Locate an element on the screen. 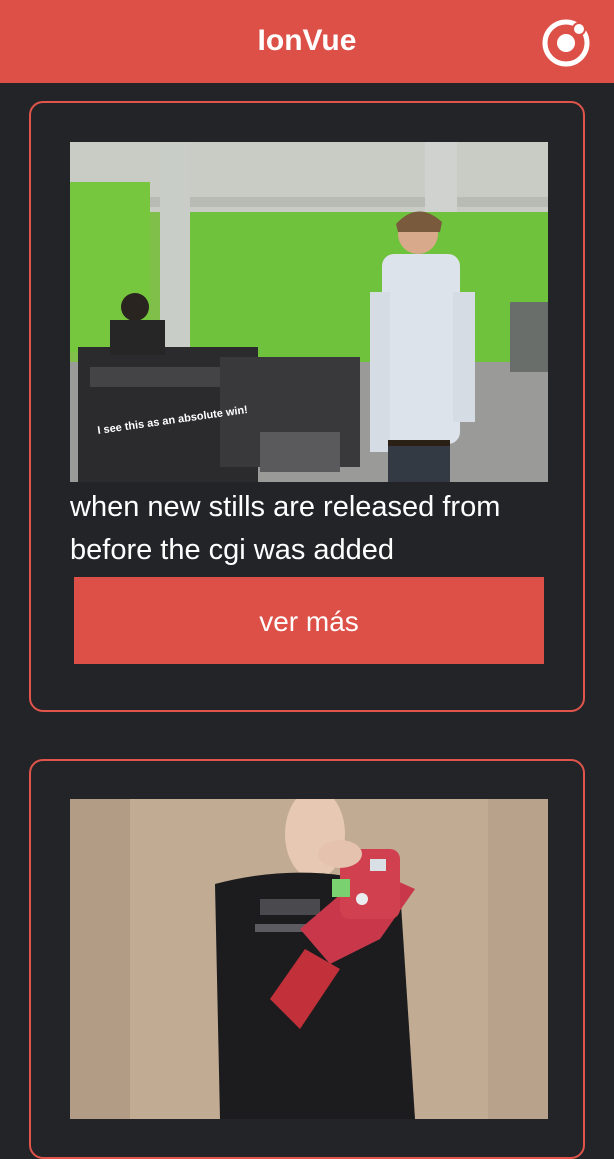  app-title: IonVue is located at coordinates (307, 40).